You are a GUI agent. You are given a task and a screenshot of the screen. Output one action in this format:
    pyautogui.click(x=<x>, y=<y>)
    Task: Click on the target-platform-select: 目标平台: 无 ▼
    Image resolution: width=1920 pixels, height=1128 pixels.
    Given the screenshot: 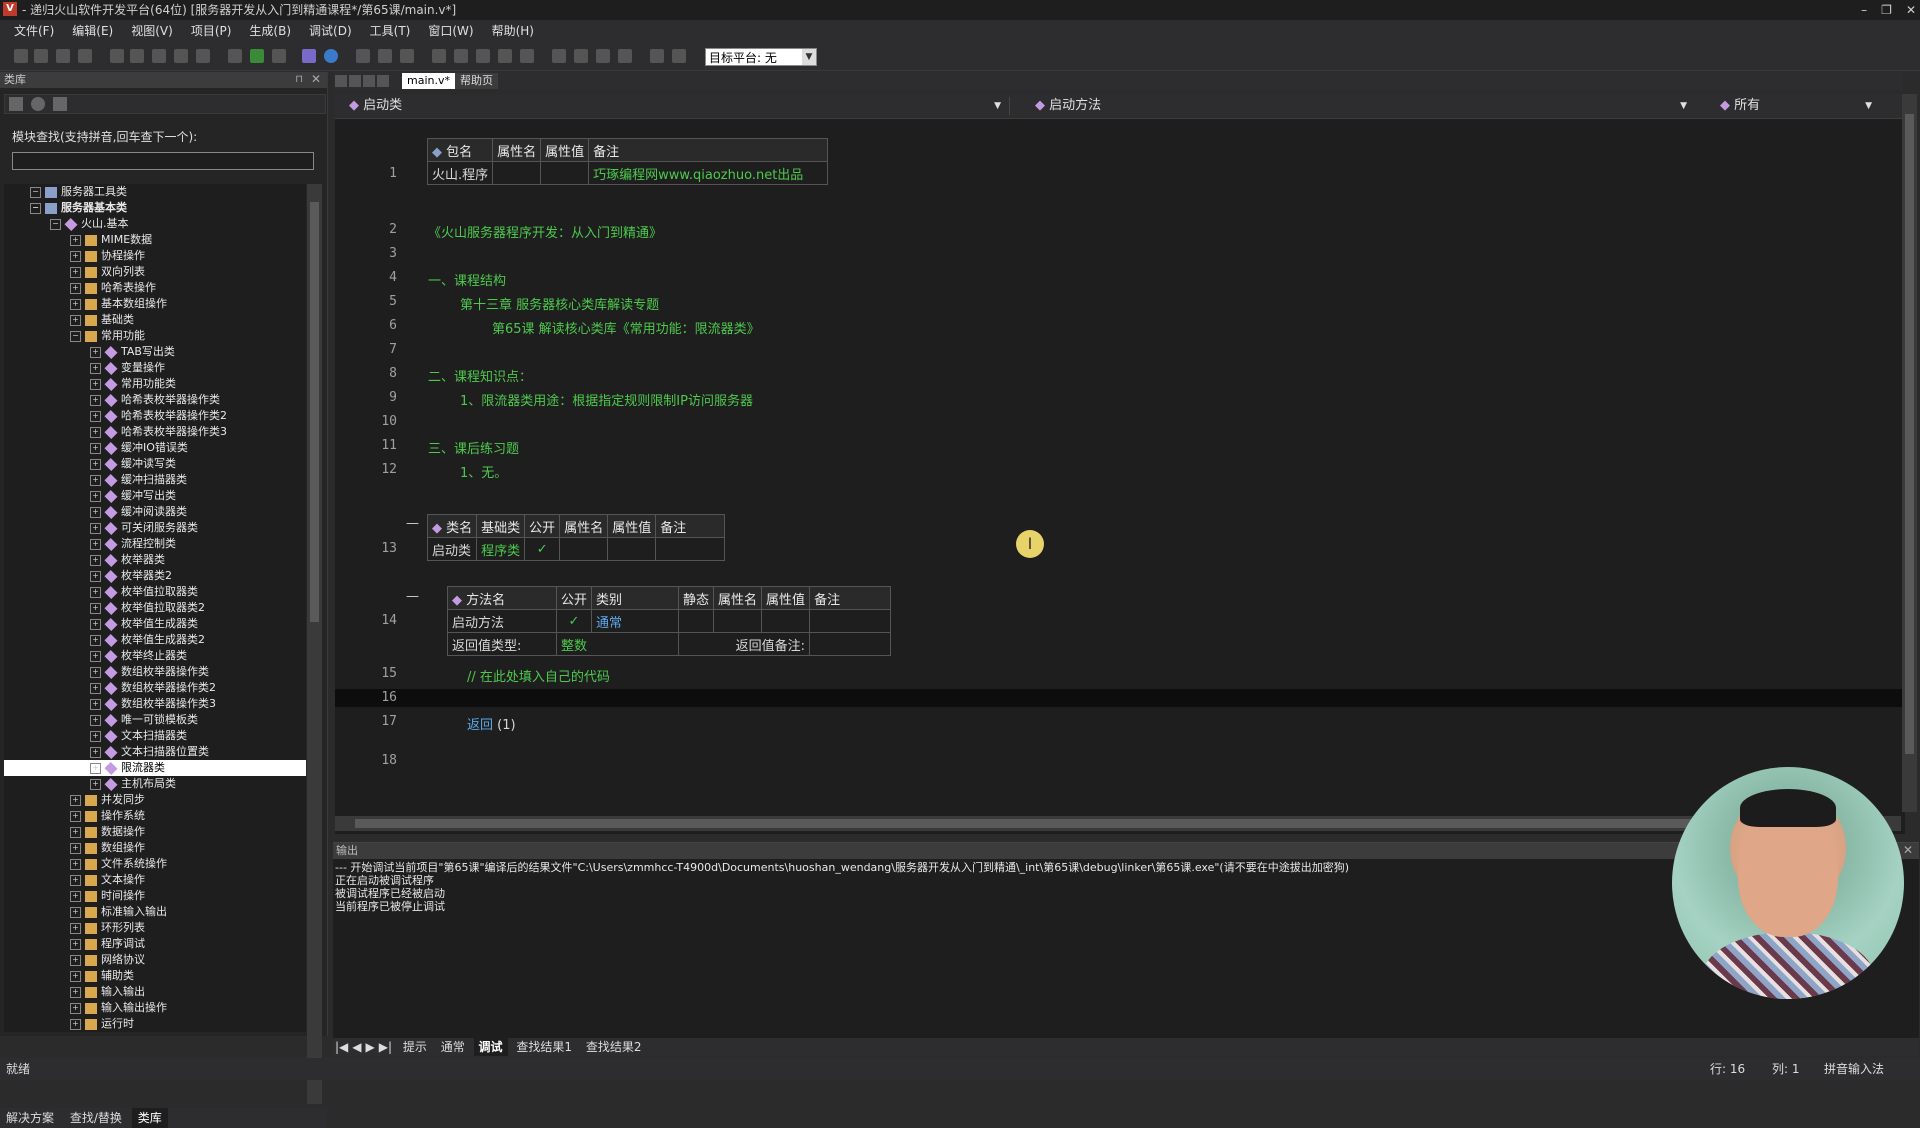 What is the action you would take?
    pyautogui.click(x=761, y=57)
    